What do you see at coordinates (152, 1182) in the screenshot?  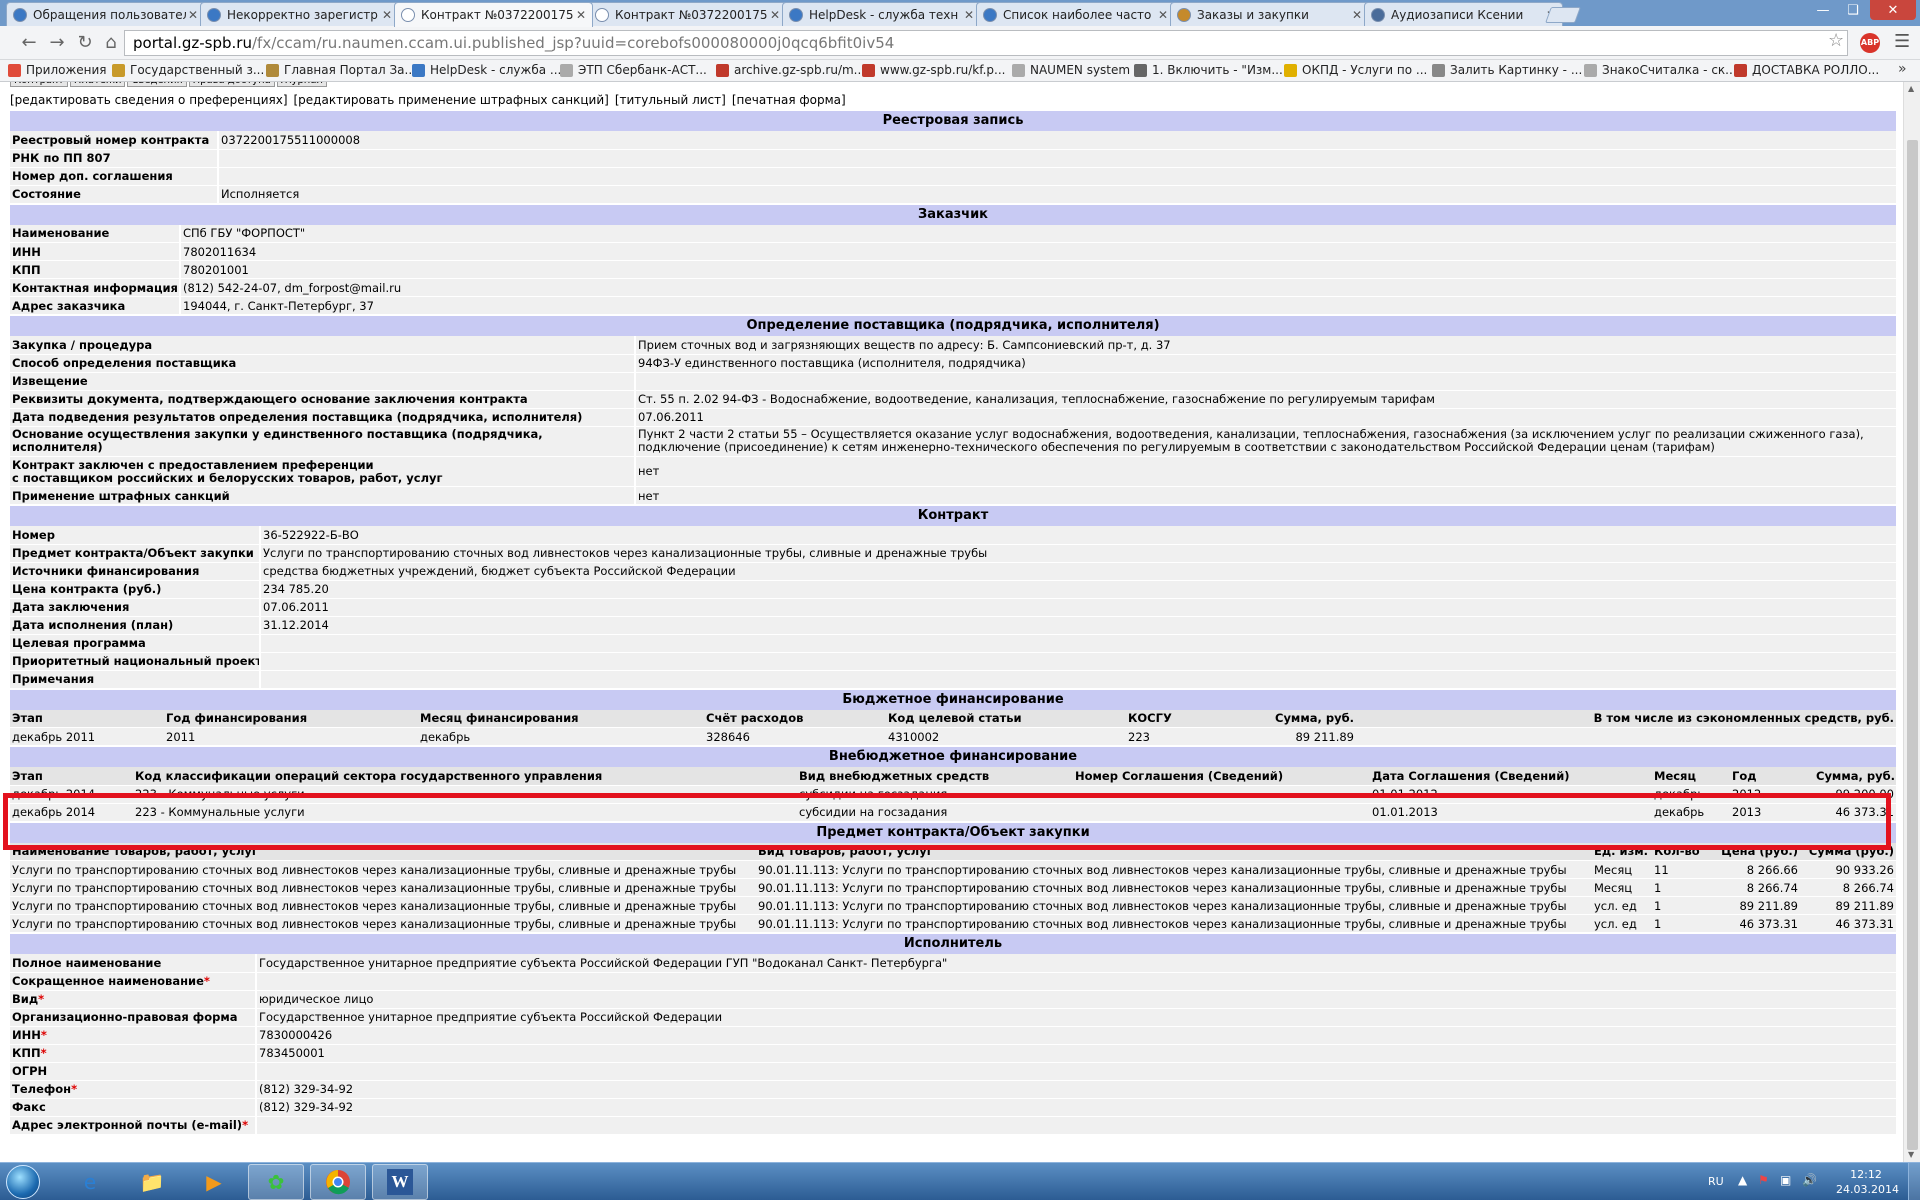 I see `explorer-folder-icon: 📁` at bounding box center [152, 1182].